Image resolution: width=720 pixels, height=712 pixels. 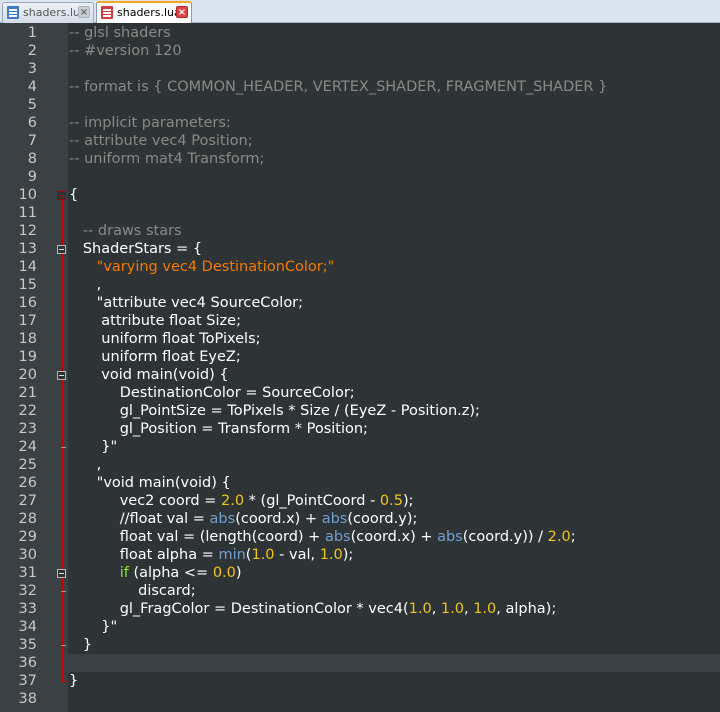 I want to click on line-number: 1, so click(x=32, y=33).